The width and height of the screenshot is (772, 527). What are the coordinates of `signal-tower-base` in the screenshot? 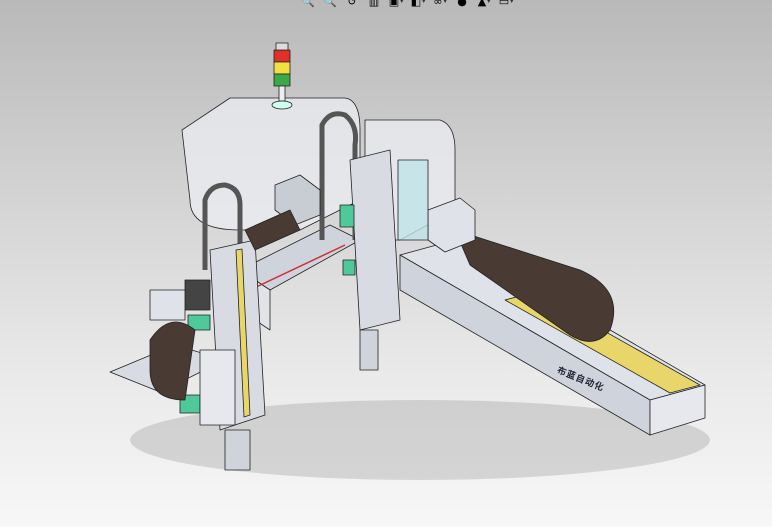 It's located at (282, 105).